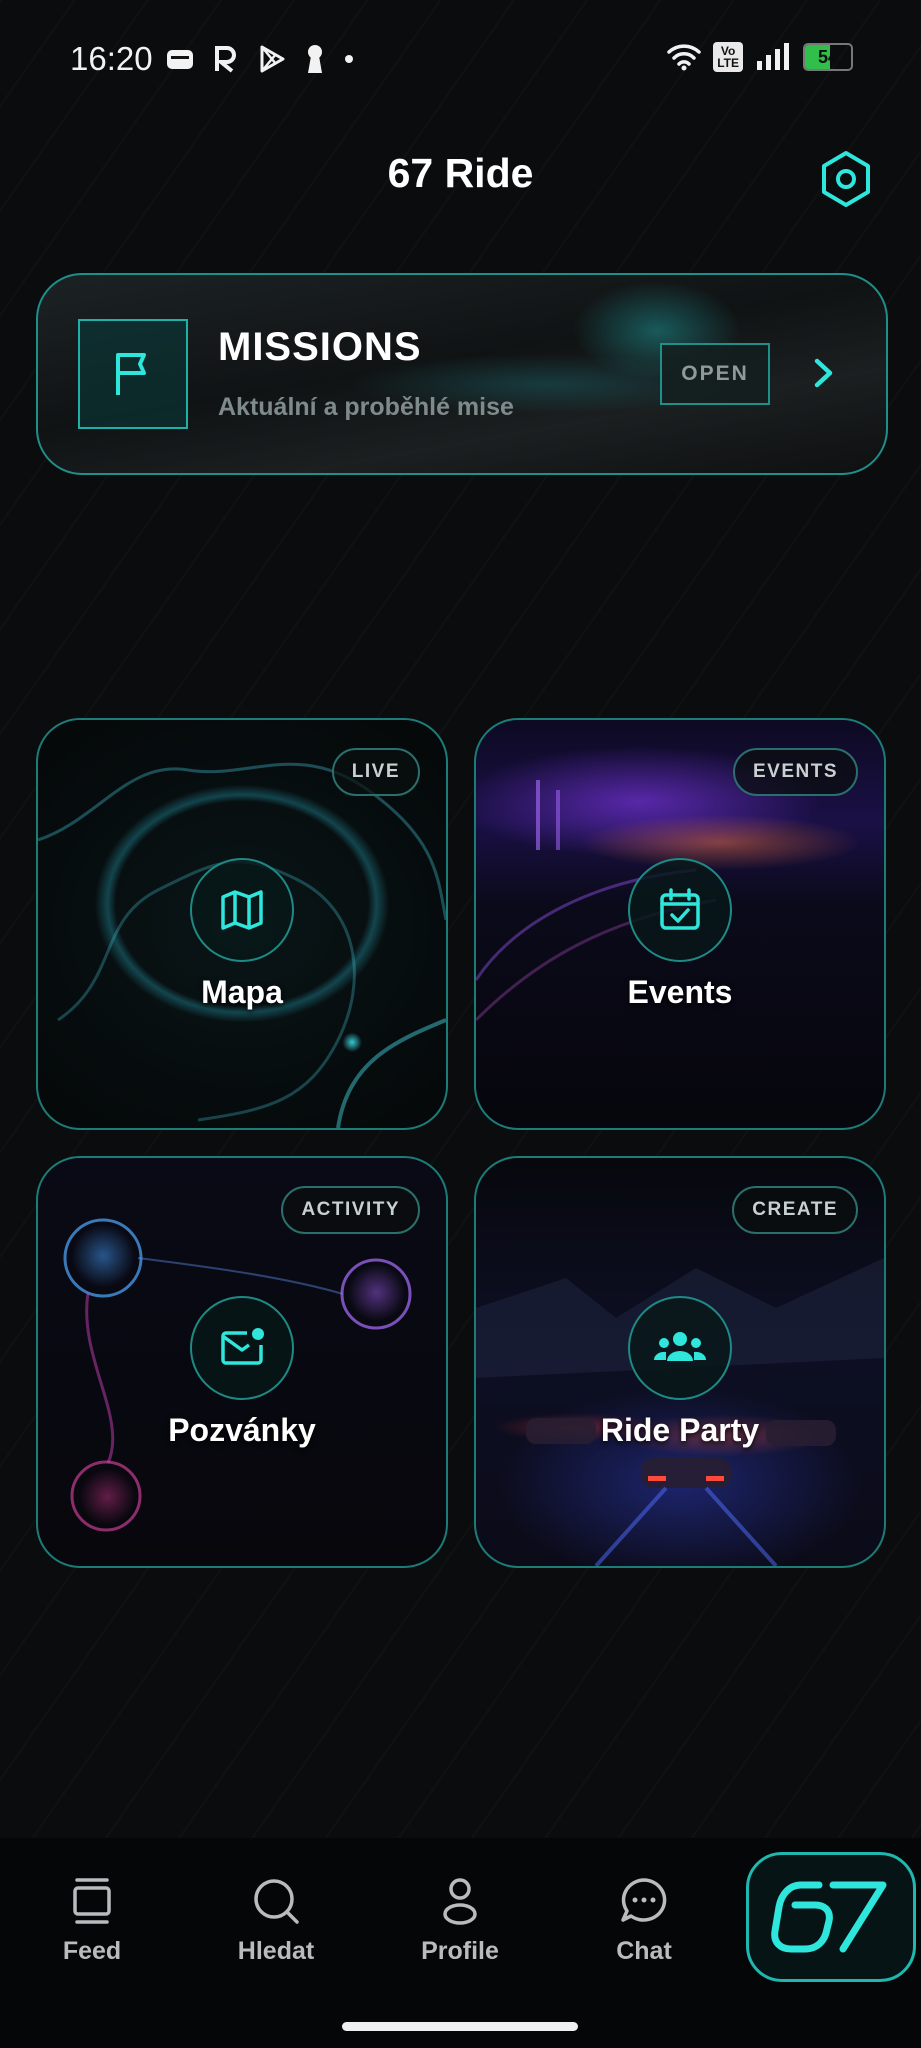 Image resolution: width=921 pixels, height=2048 pixels. I want to click on signal-icon, so click(773, 56).